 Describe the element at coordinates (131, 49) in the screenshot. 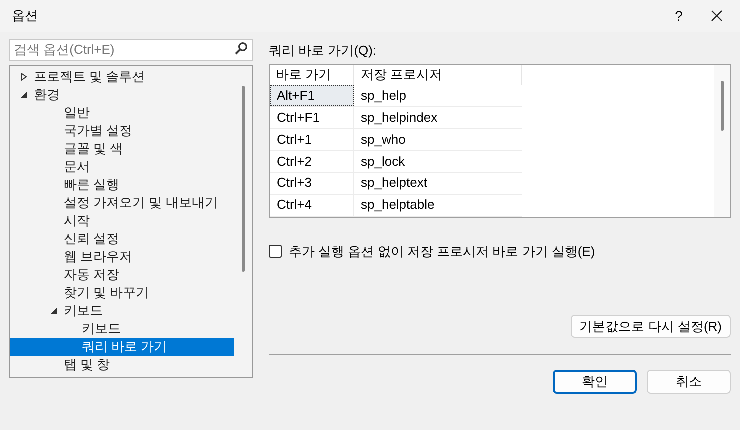

I see `search-field: 검색 옵션(Ctrl+E)` at that location.